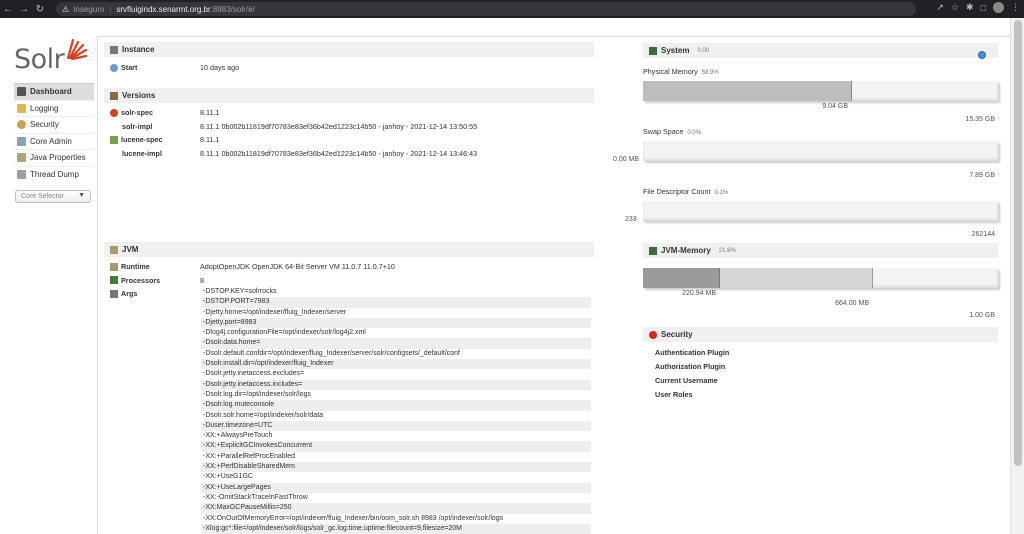  I want to click on jvm-memory-max: 1.00 GB, so click(982, 315).